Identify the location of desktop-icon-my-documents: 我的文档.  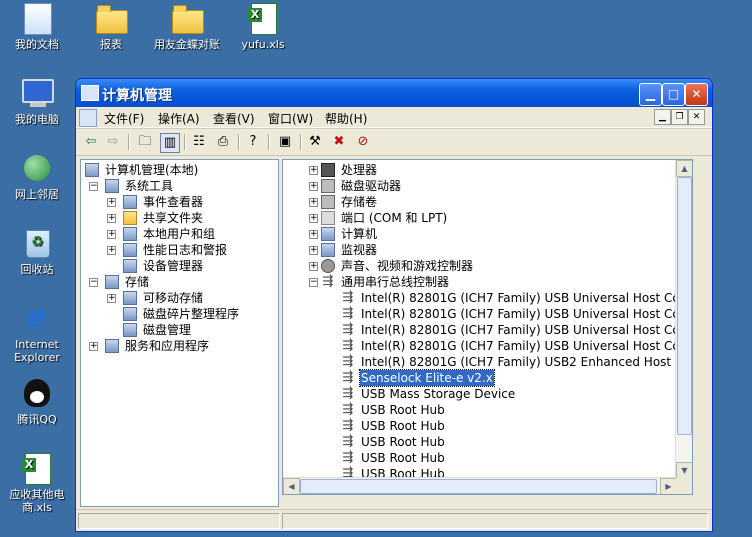
(37, 26).